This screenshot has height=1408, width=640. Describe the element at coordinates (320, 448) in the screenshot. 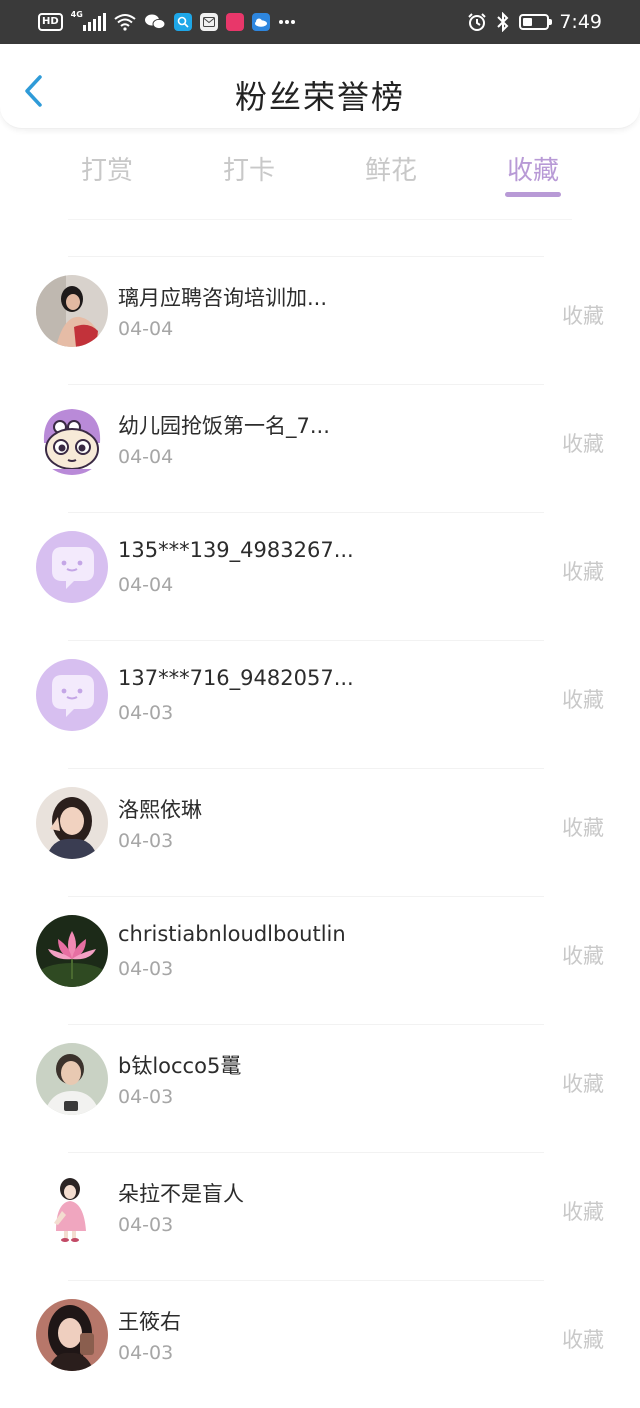

I see `list-item: 幼儿园抢饭第一名_7... 04-04 收藏` at that location.